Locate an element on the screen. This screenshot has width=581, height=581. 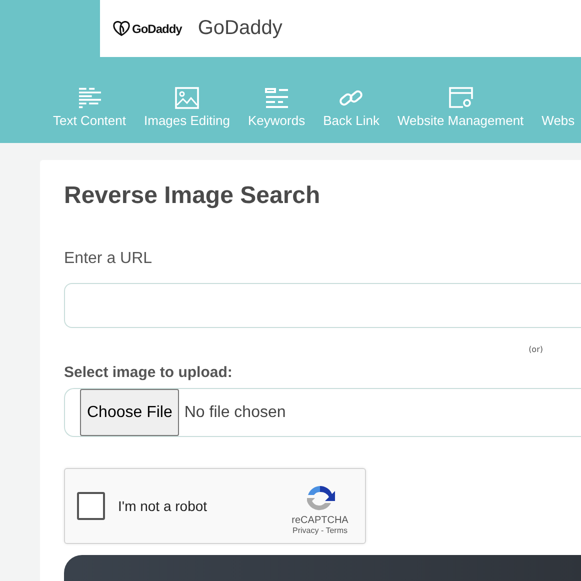
nav-item: Images Editing is located at coordinates (187, 107).